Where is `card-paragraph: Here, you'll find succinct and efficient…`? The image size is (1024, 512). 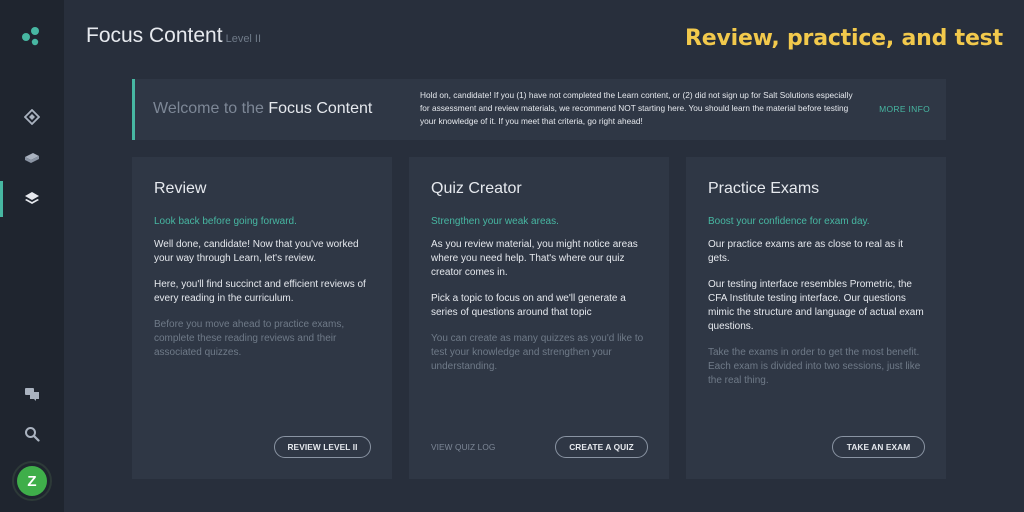 card-paragraph: Here, you'll find succinct and efficient… is located at coordinates (260, 291).